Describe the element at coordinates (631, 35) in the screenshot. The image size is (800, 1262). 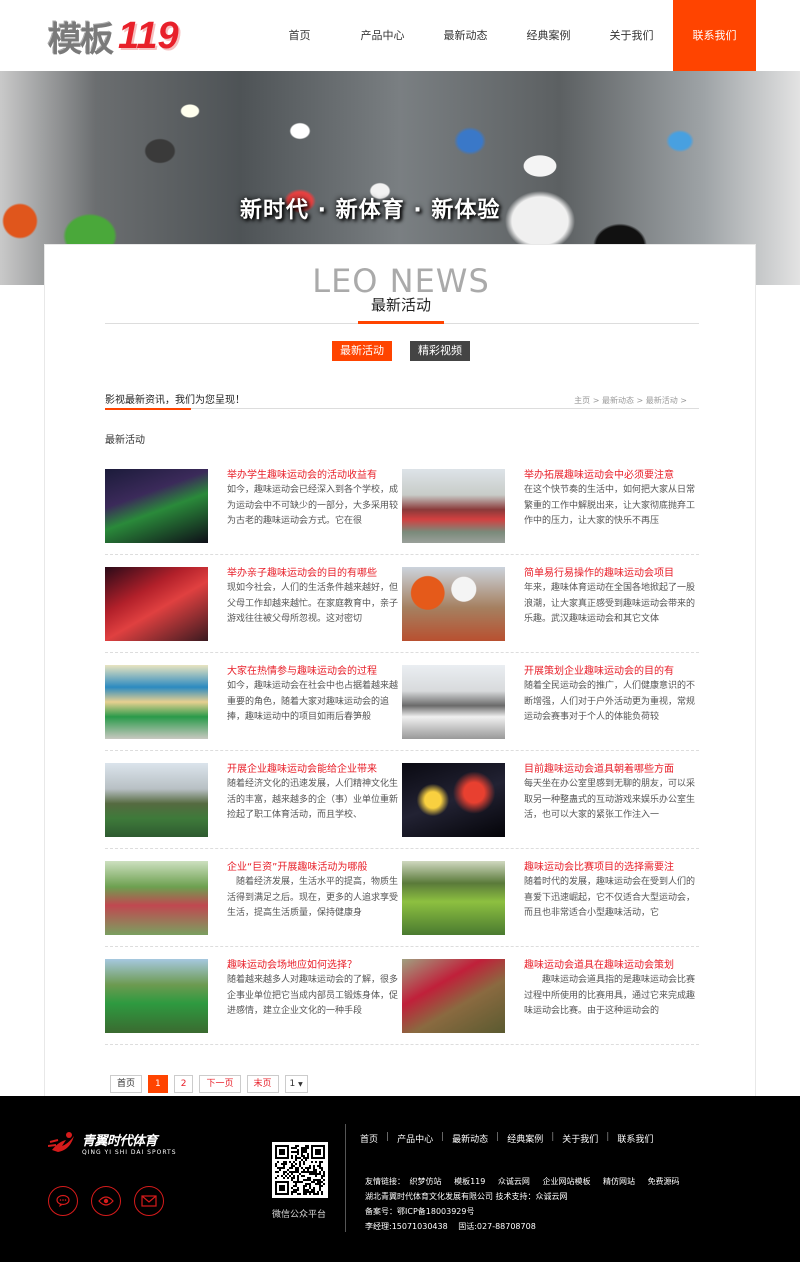
I see `nav-about: 关于我们` at that location.